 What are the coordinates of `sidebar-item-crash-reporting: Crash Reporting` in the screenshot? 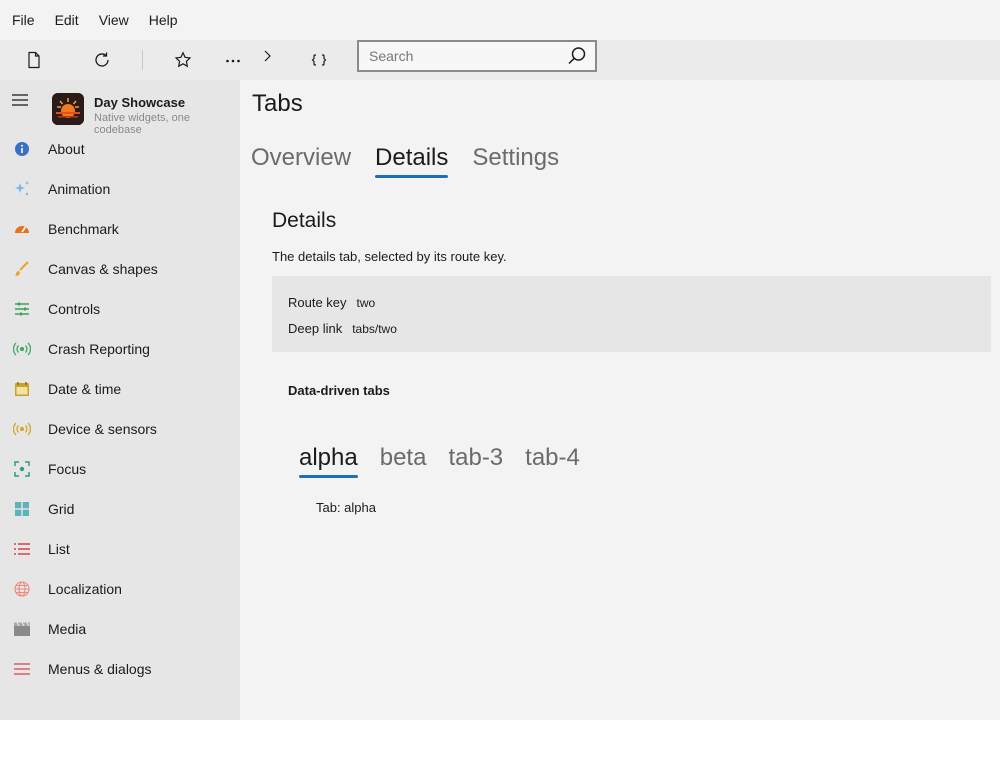 It's located at (120, 349).